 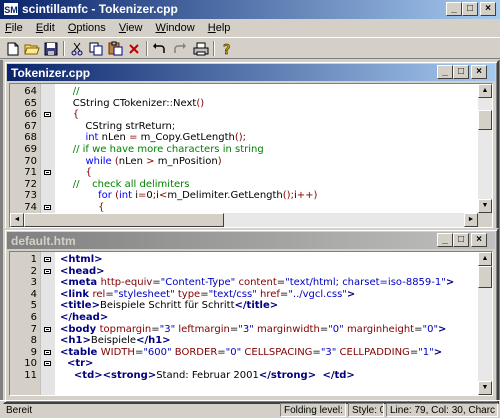 What do you see at coordinates (244, 104) in the screenshot?
I see `code-line: 65 CString CTokenizer::Next()` at bounding box center [244, 104].